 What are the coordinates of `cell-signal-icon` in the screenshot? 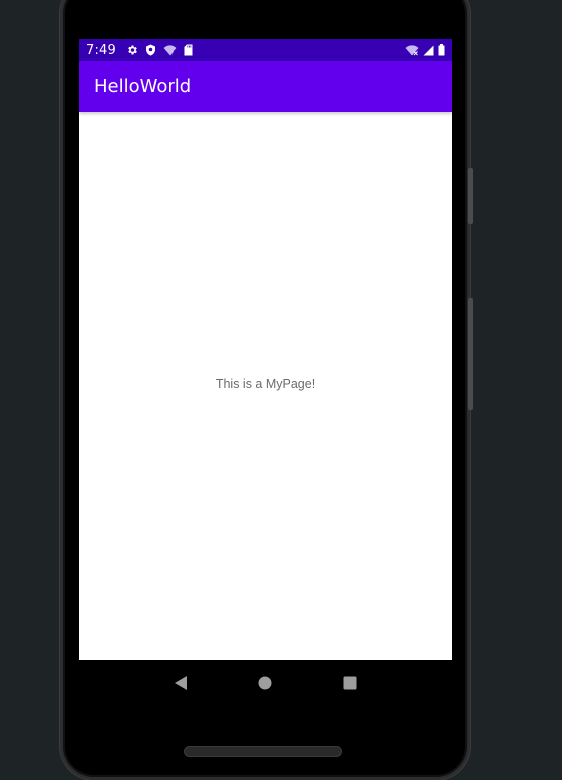 It's located at (428, 50).